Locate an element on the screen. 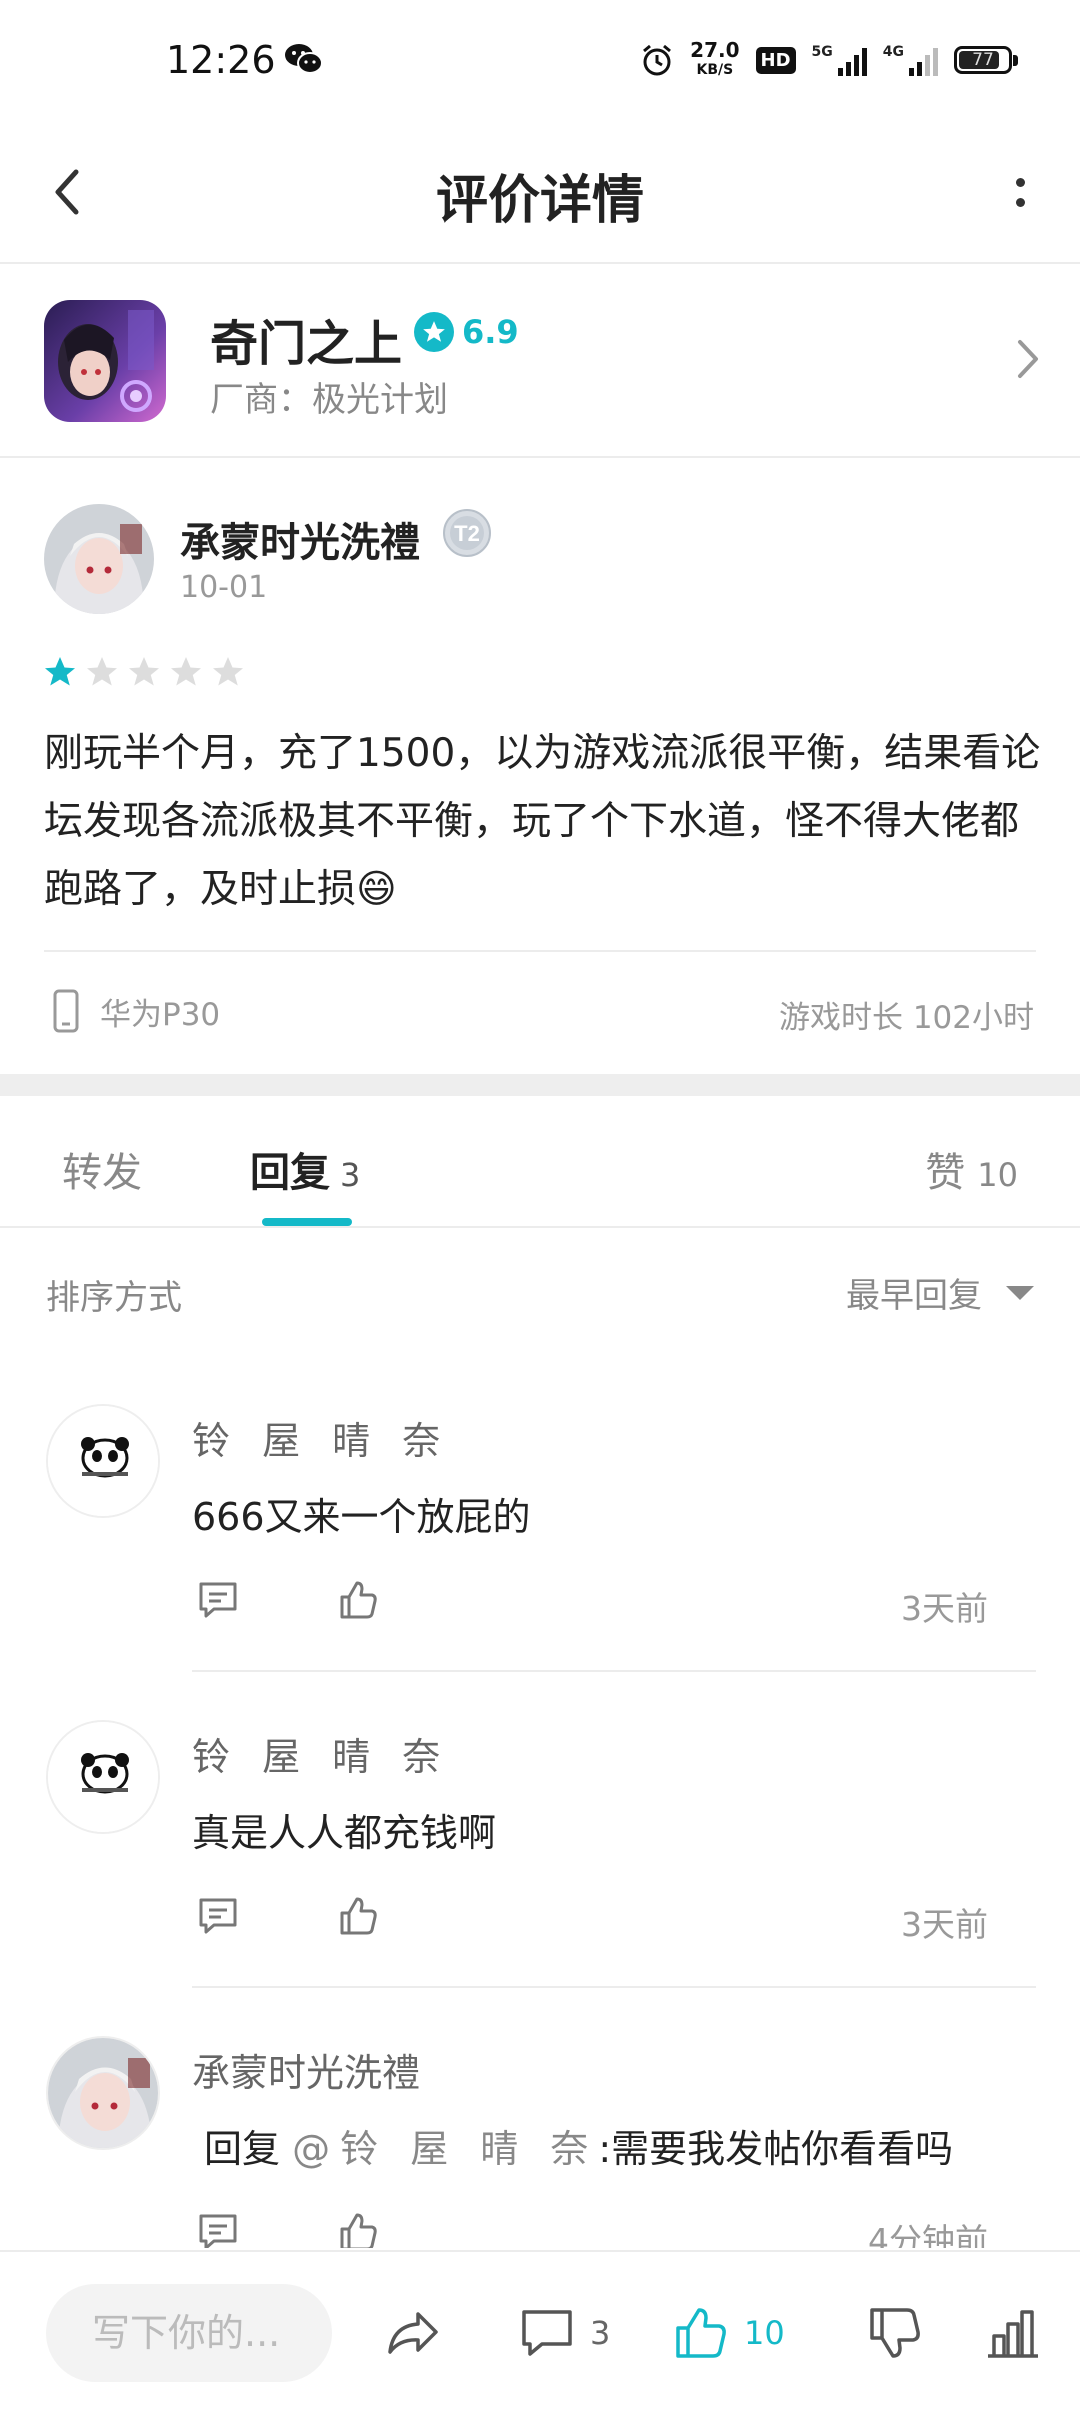 Image resolution: width=1080 pixels, height=2412 pixels. reply-time: 4分钟前 is located at coordinates (928, 2234).